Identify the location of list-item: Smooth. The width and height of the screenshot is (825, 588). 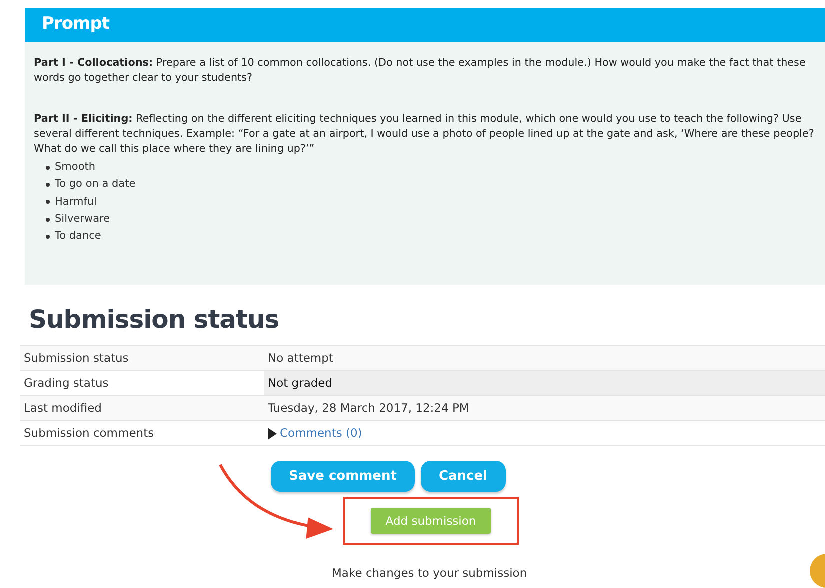
(75, 167).